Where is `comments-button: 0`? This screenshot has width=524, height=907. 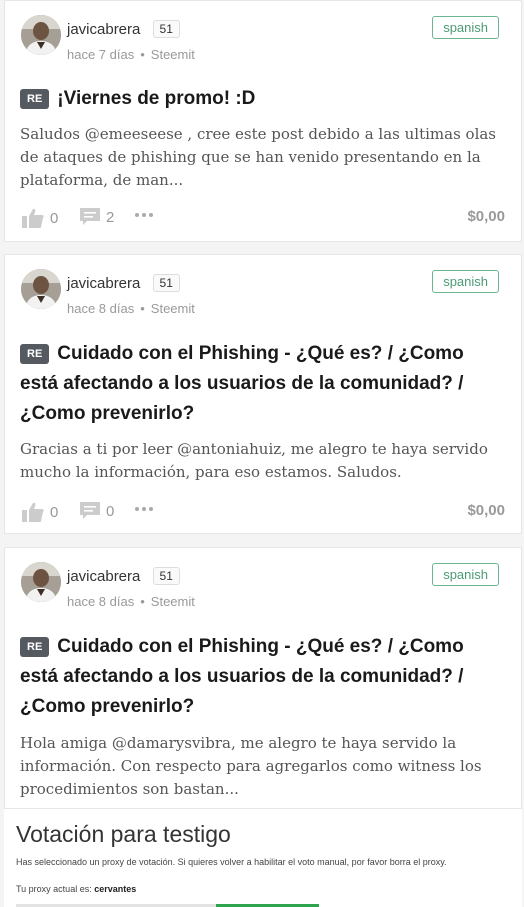 comments-button: 0 is located at coordinates (97, 511).